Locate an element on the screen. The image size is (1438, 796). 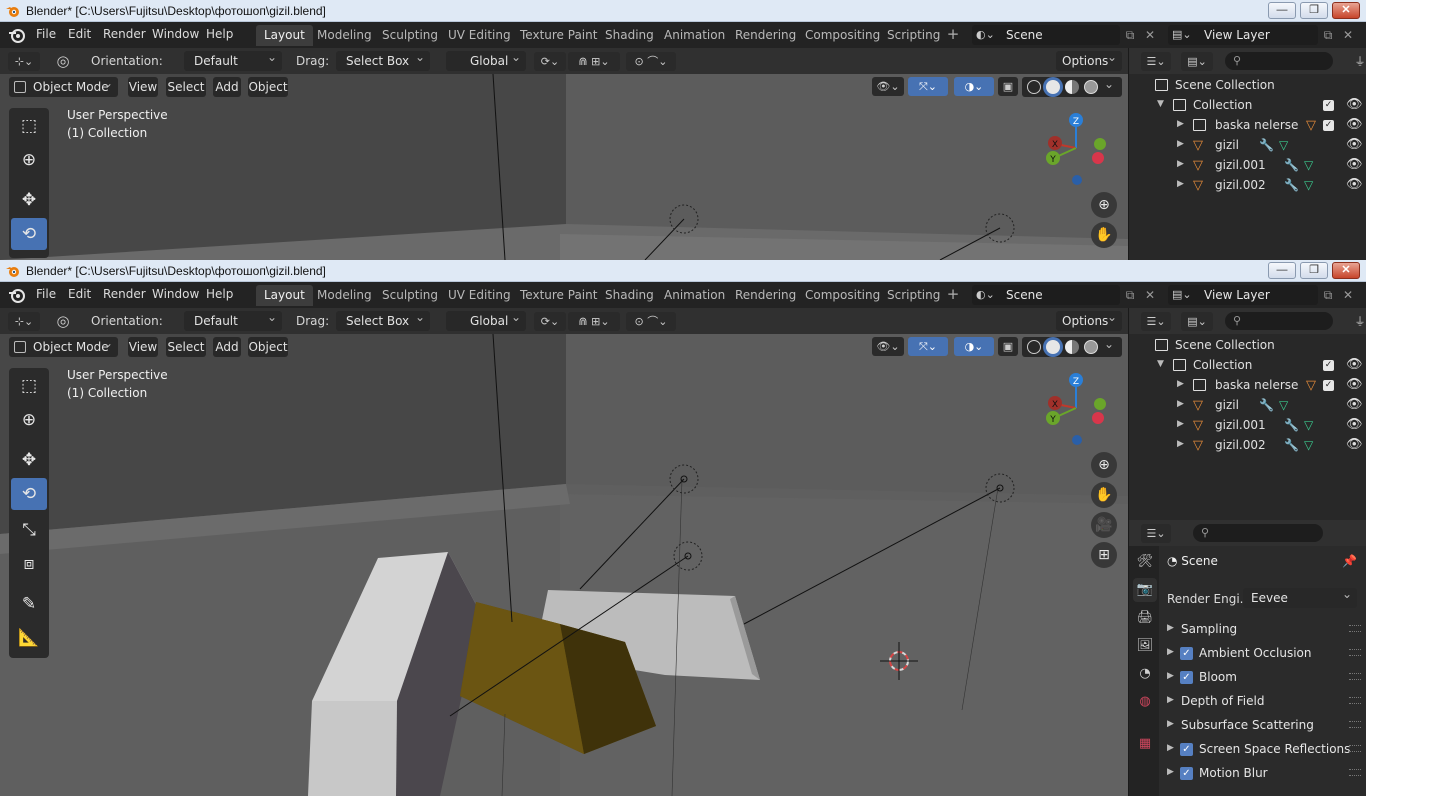
panel-bloom: ▶ ✓ Bloom is located at coordinates (1262, 678).